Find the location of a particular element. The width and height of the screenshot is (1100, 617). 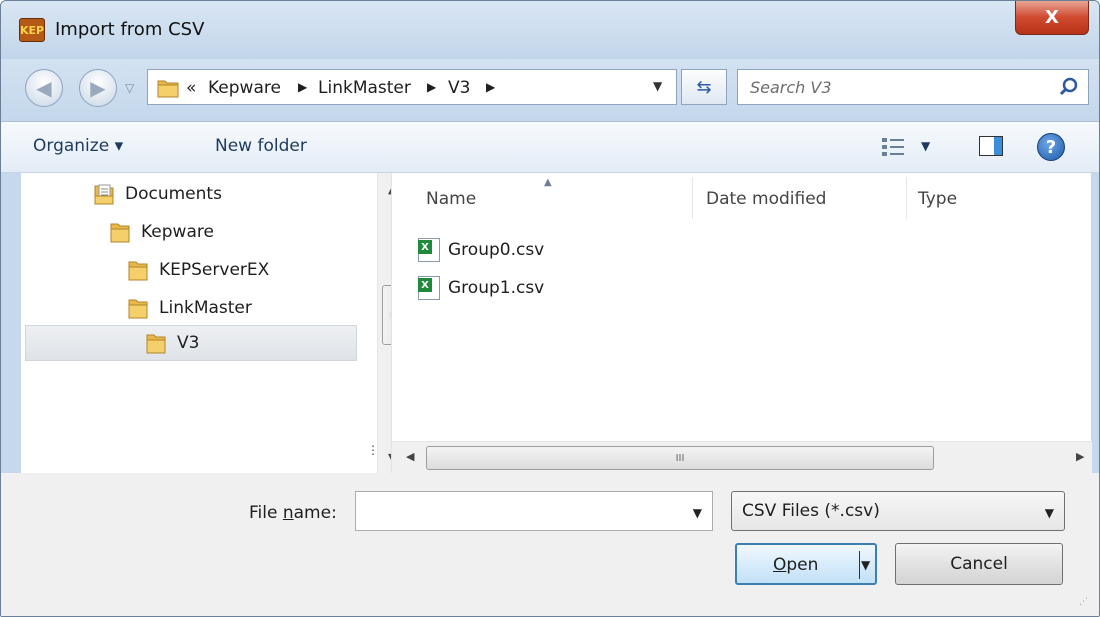

file-name-dropdown-icon: ▼ is located at coordinates (697, 513).